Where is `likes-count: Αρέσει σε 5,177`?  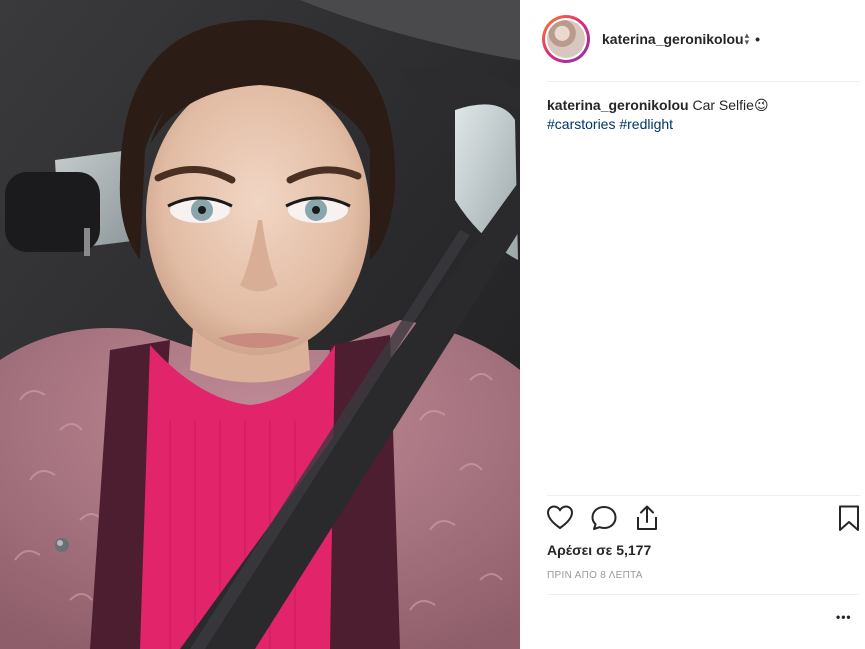 likes-count: Αρέσει σε 5,177 is located at coordinates (599, 550).